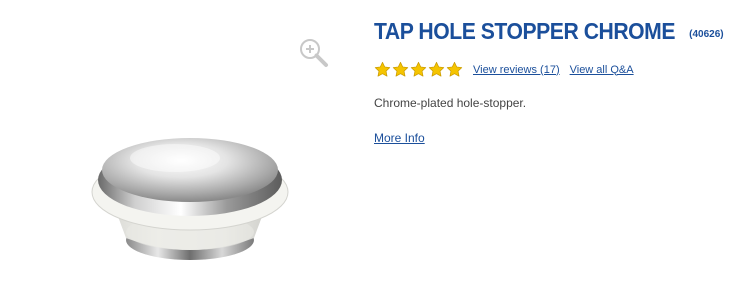 The width and height of the screenshot is (745, 303). I want to click on product-code: (40626), so click(706, 34).